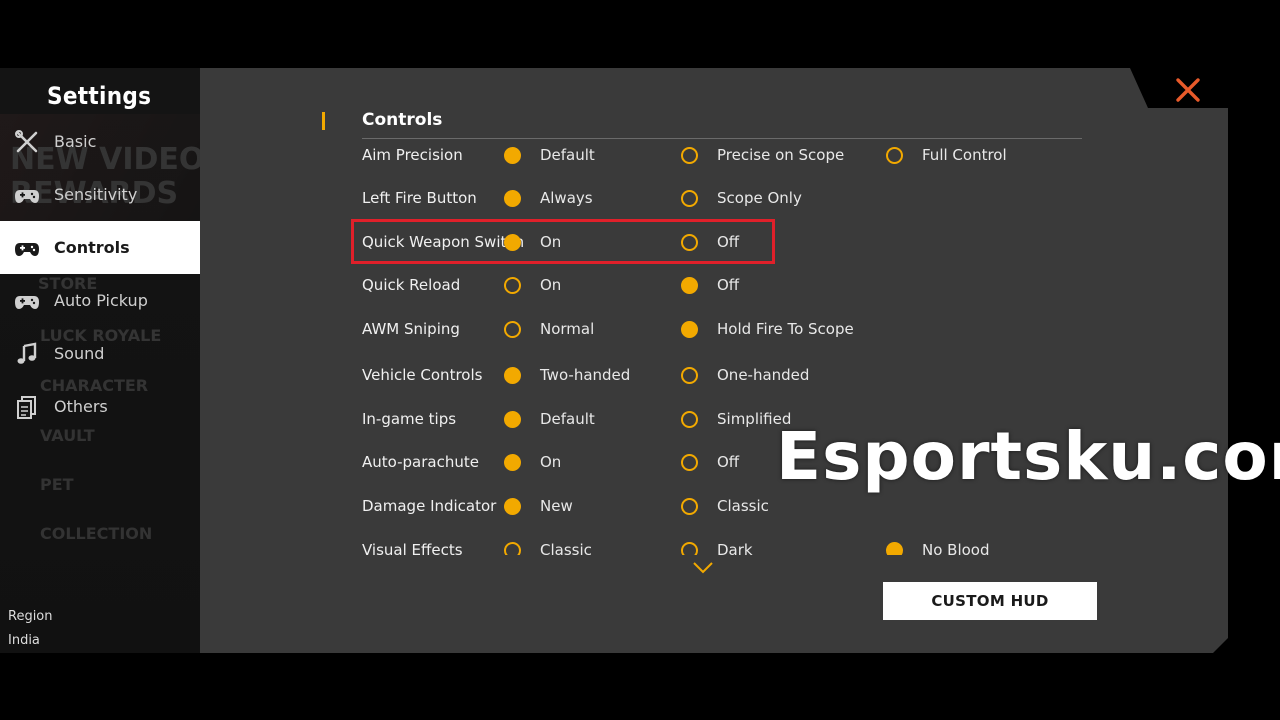  I want to click on radio-option: Simplified, so click(736, 419).